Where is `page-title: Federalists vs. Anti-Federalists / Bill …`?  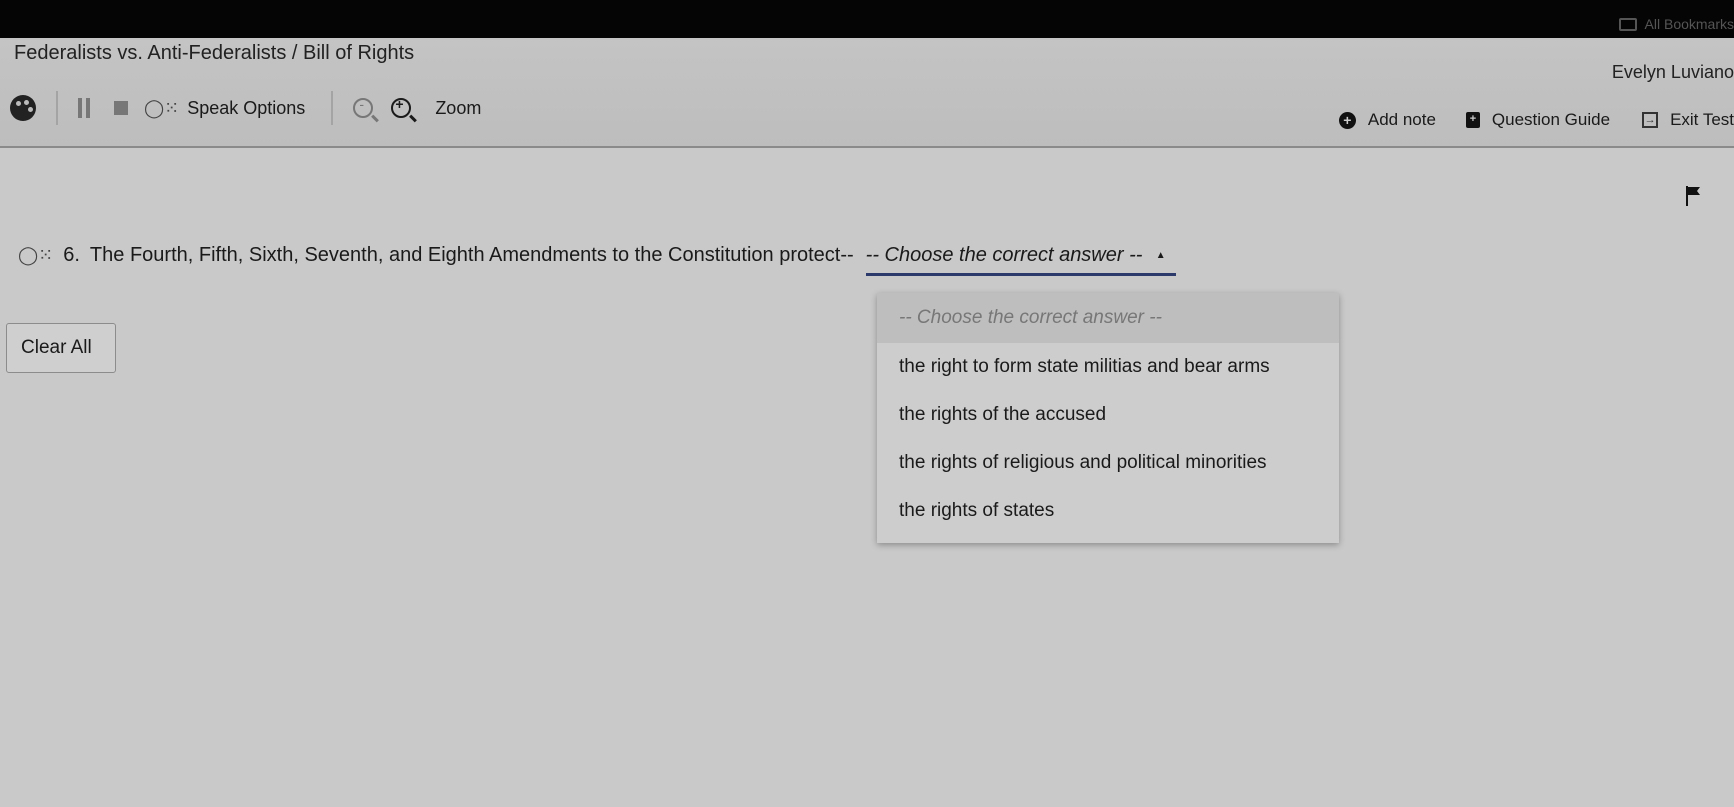
page-title: Federalists vs. Anti-Federalists / Bill … is located at coordinates (214, 53).